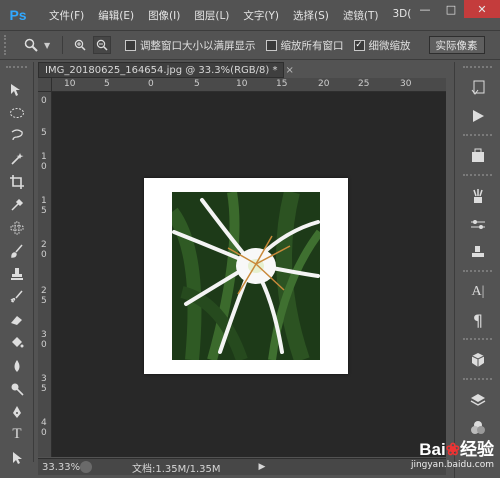 This screenshot has width=500, height=478. I want to click on paint-bucket-icon, so click(17, 342).